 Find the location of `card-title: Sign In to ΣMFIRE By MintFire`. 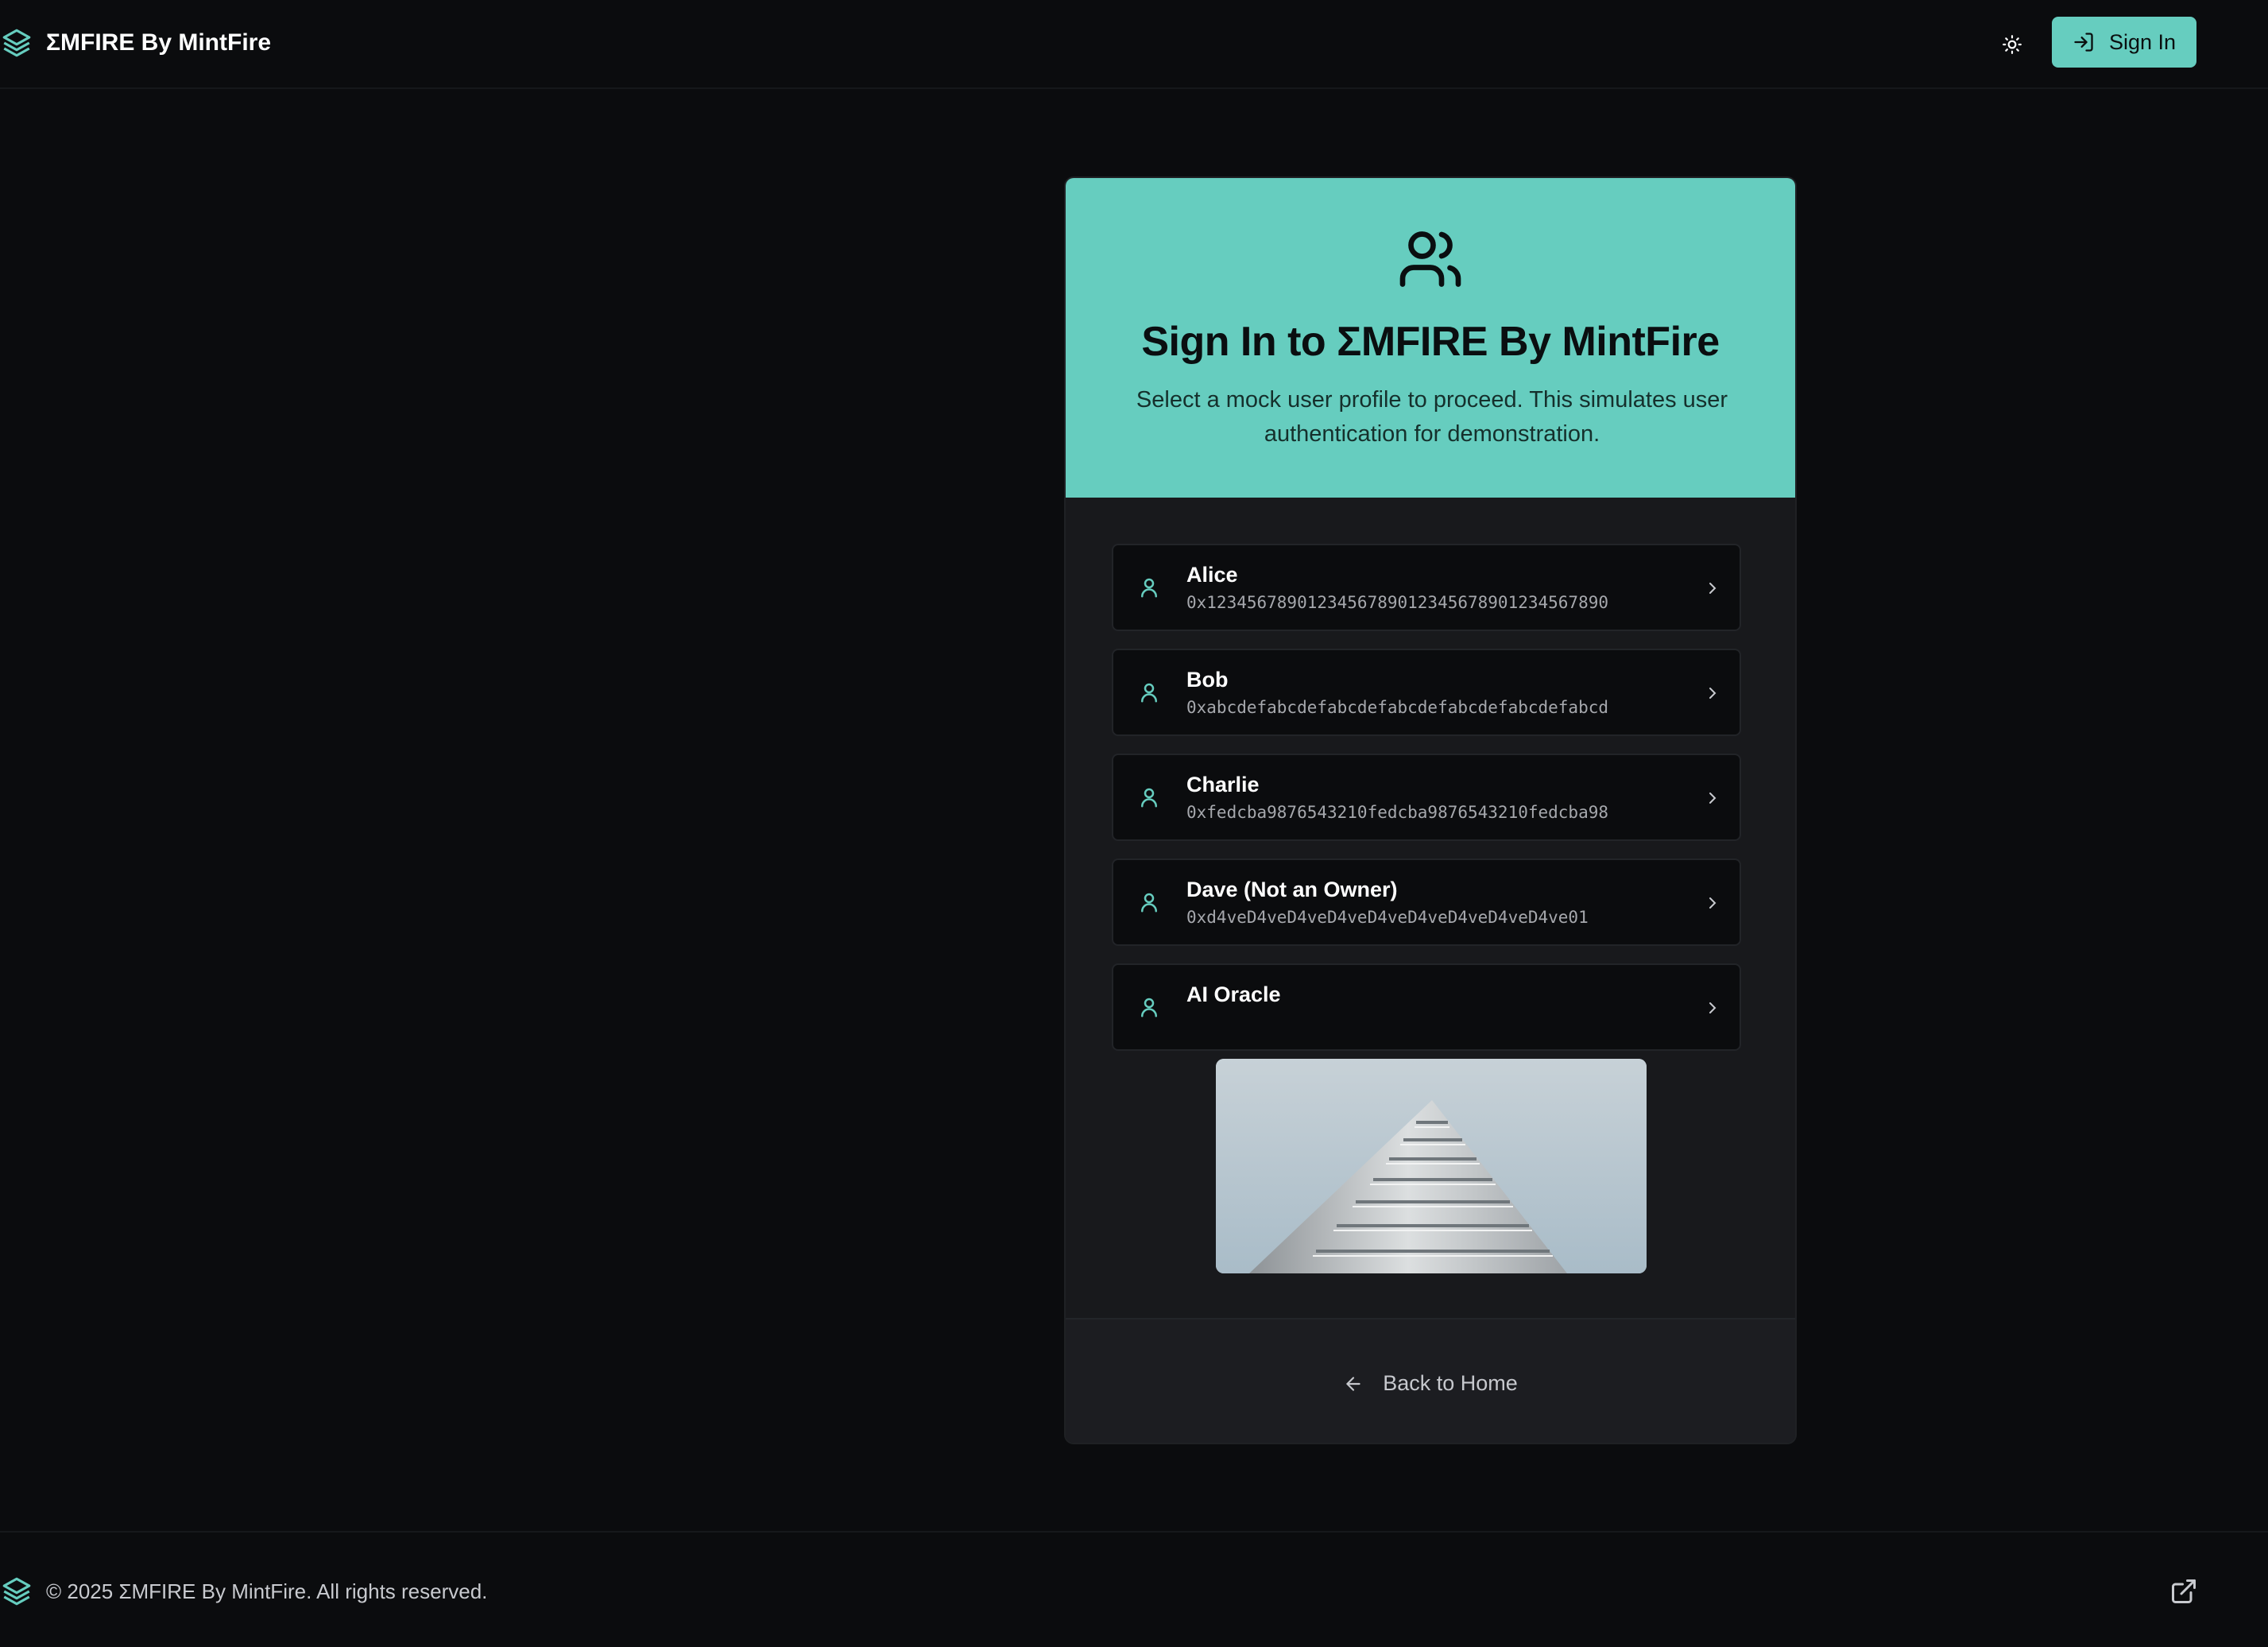

card-title: Sign In to ΣMFIRE By MintFire is located at coordinates (1430, 342).